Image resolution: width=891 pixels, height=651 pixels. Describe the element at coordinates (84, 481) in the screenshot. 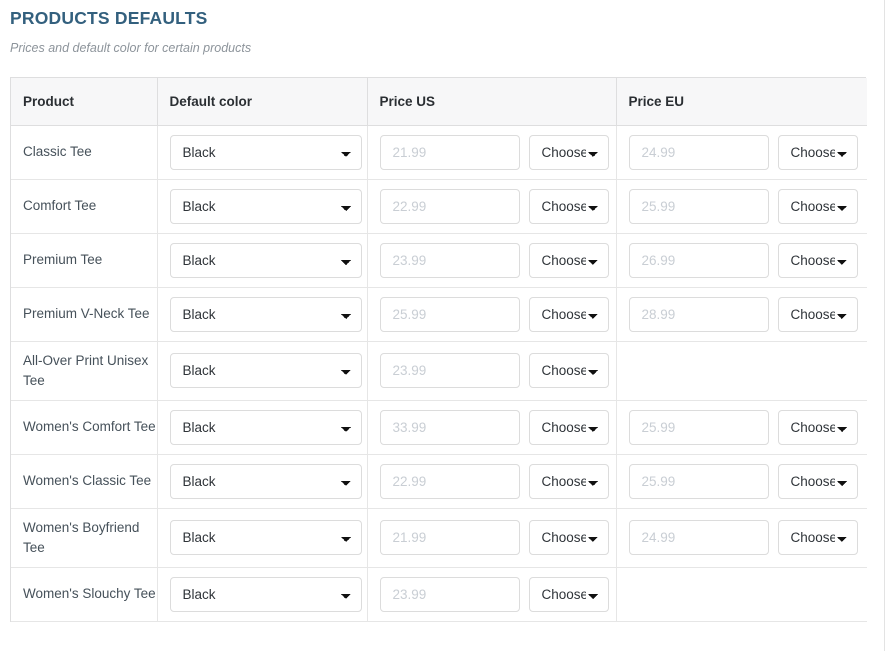

I see `product-name-cell: Women's Classic Tee` at that location.